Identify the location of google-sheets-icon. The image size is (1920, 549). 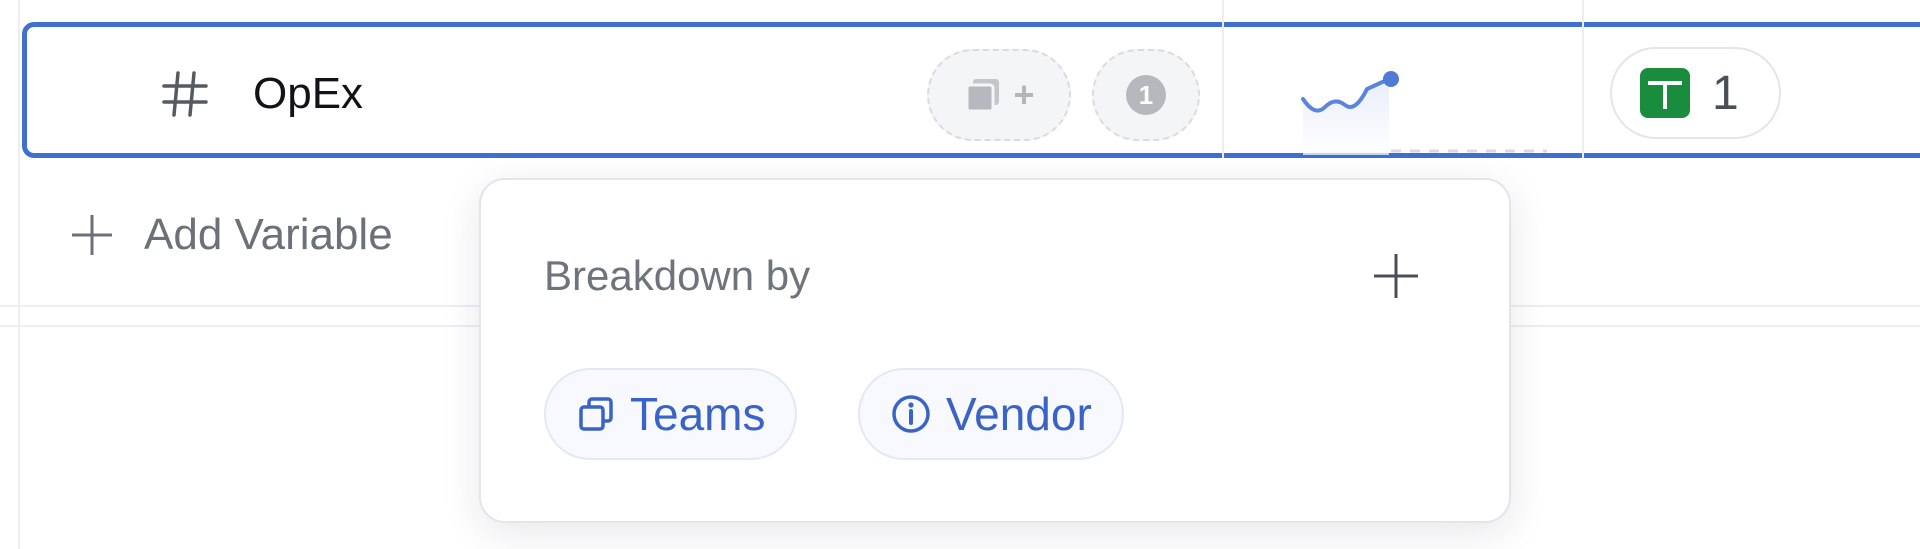
(1665, 93).